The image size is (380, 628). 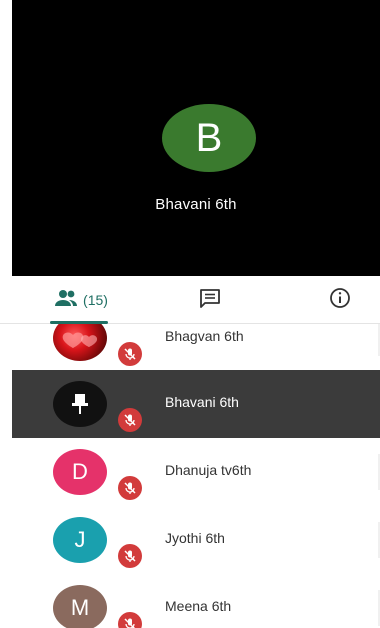 I want to click on chat-icon, so click(x=210, y=300).